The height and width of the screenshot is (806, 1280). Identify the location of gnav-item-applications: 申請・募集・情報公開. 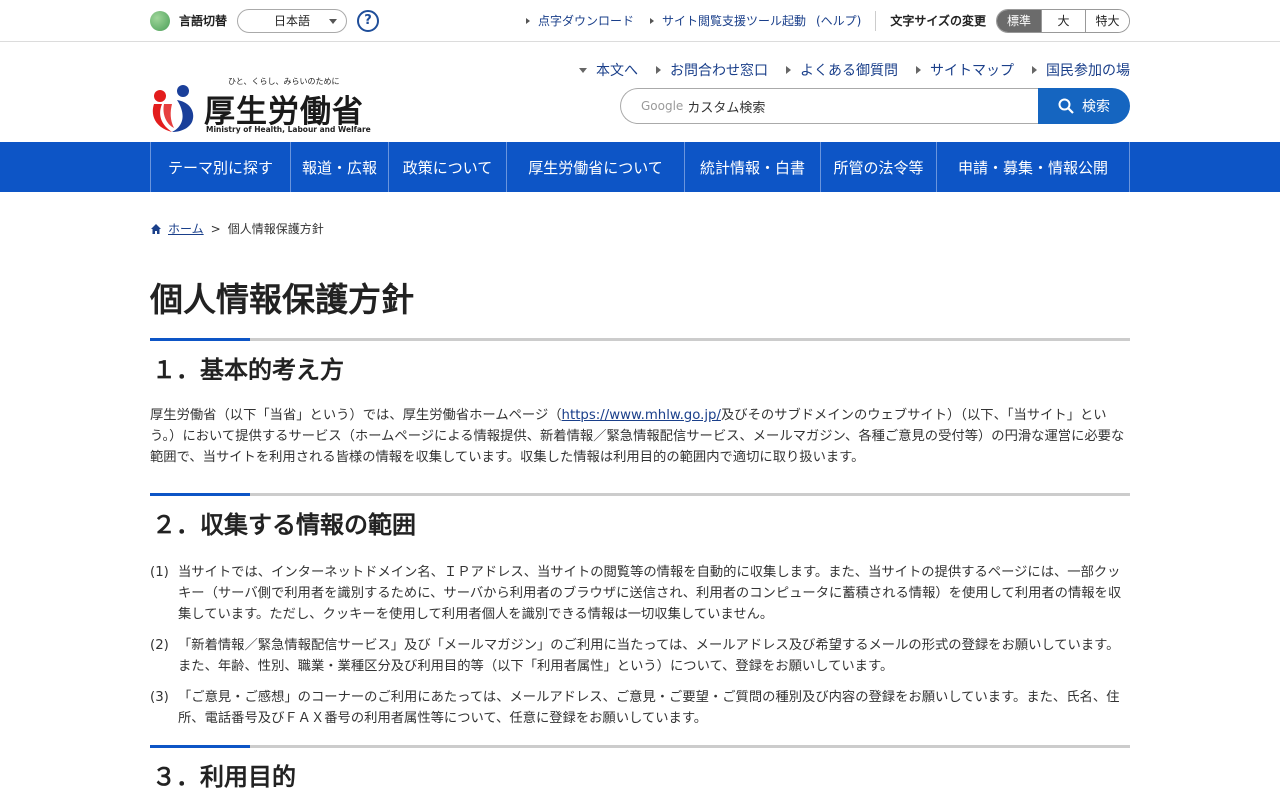
(1033, 167).